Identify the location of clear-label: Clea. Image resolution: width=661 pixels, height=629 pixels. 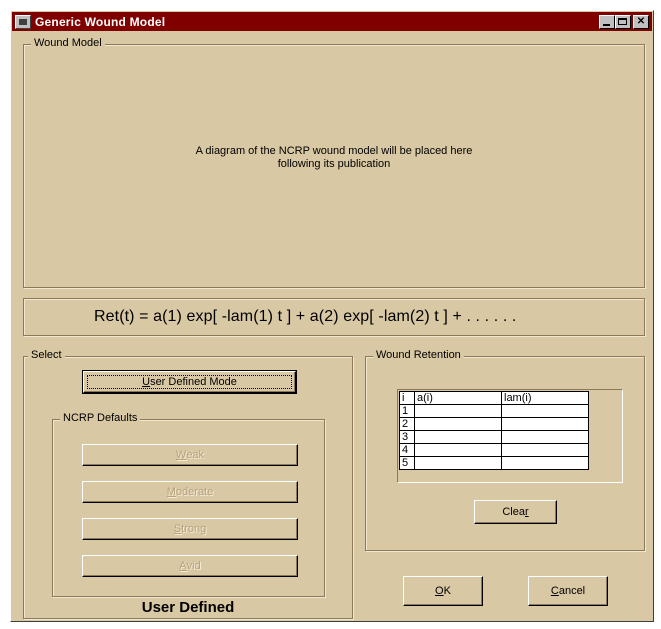
(513, 512).